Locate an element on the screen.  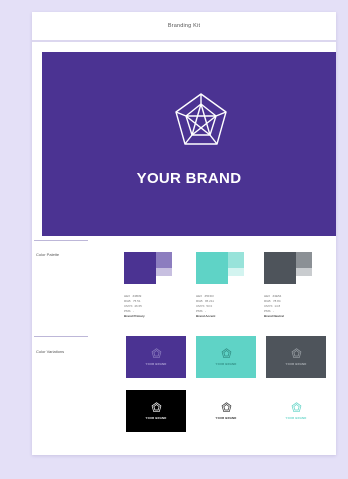
palette-divider is located at coordinates (61, 240).